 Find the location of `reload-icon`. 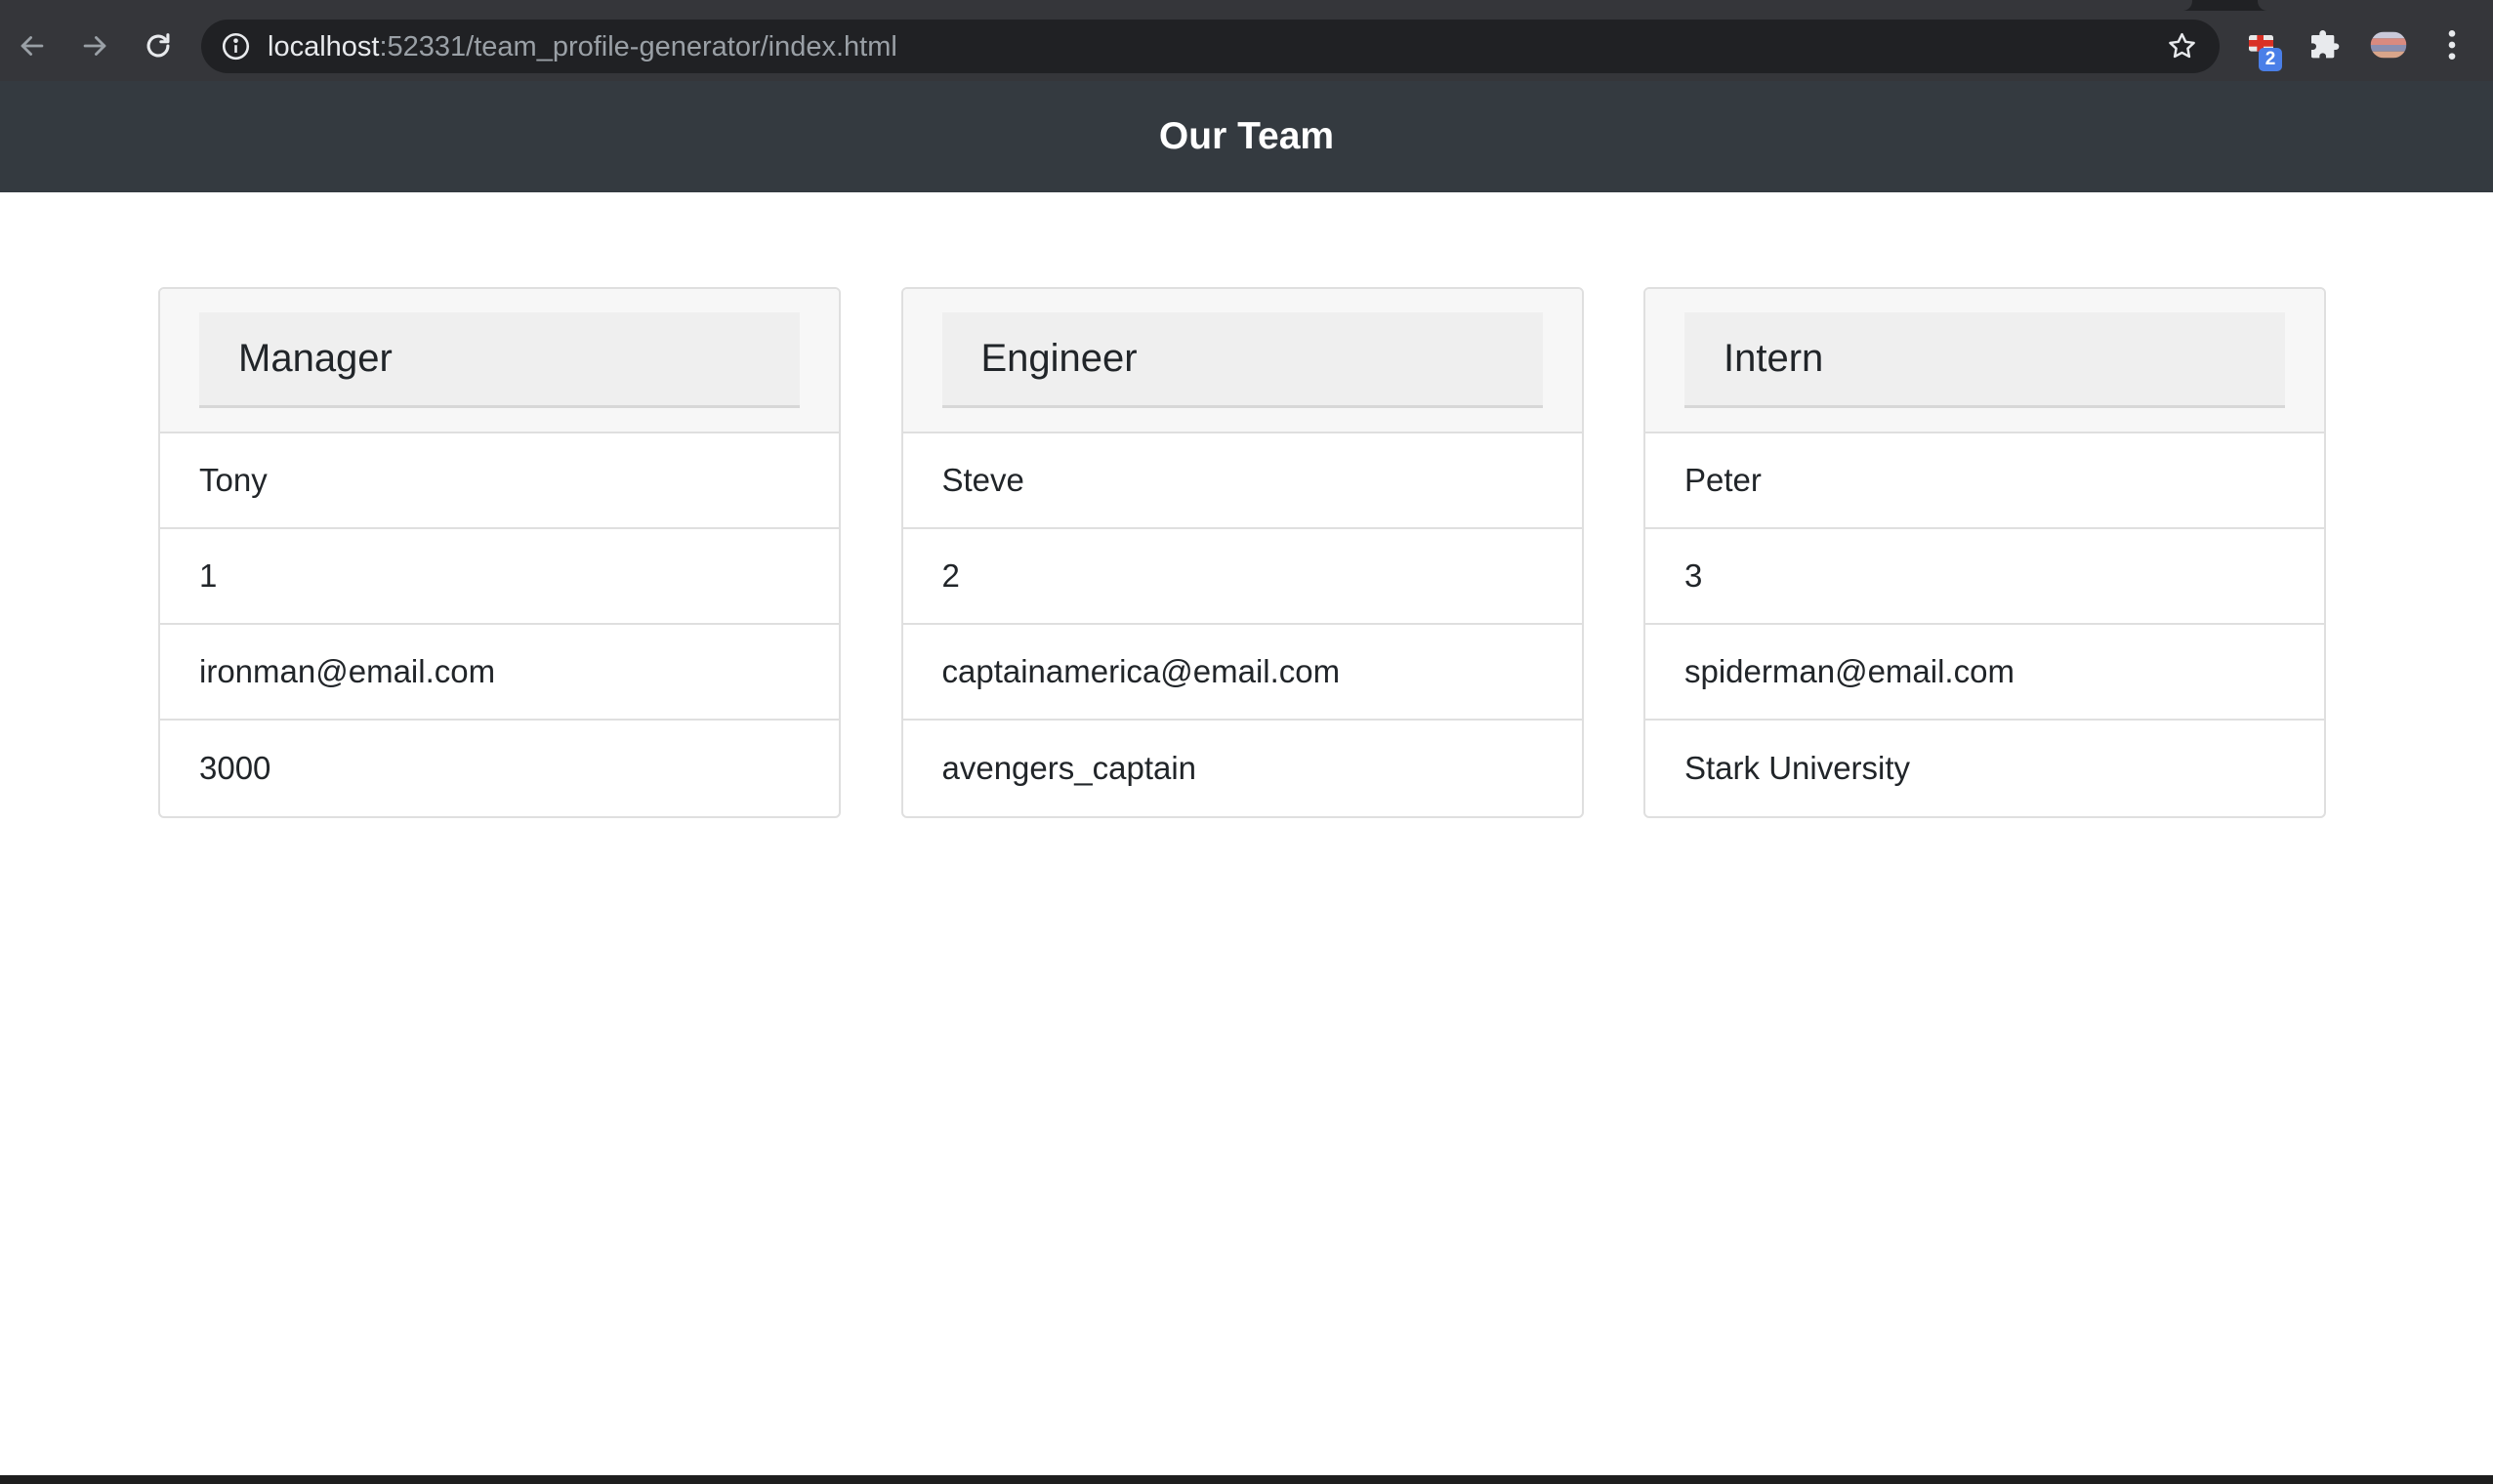

reload-icon is located at coordinates (158, 46).